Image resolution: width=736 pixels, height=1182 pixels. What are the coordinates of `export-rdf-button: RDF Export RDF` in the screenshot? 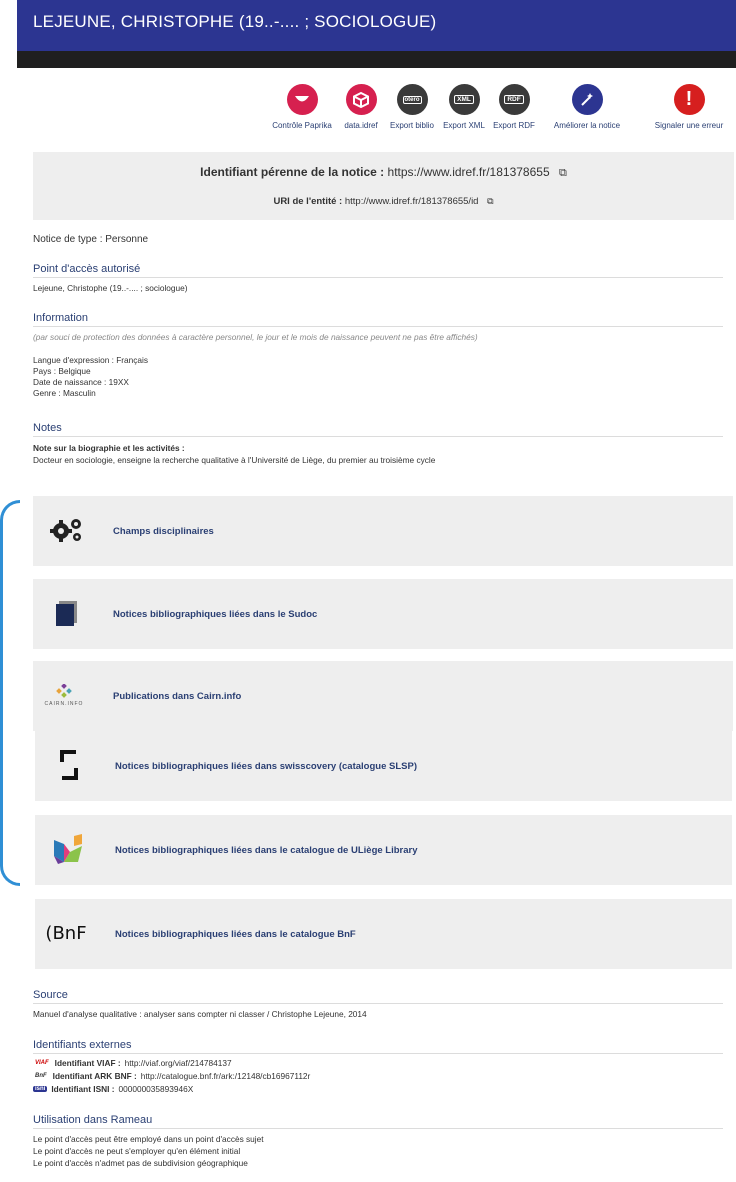 It's located at (514, 107).